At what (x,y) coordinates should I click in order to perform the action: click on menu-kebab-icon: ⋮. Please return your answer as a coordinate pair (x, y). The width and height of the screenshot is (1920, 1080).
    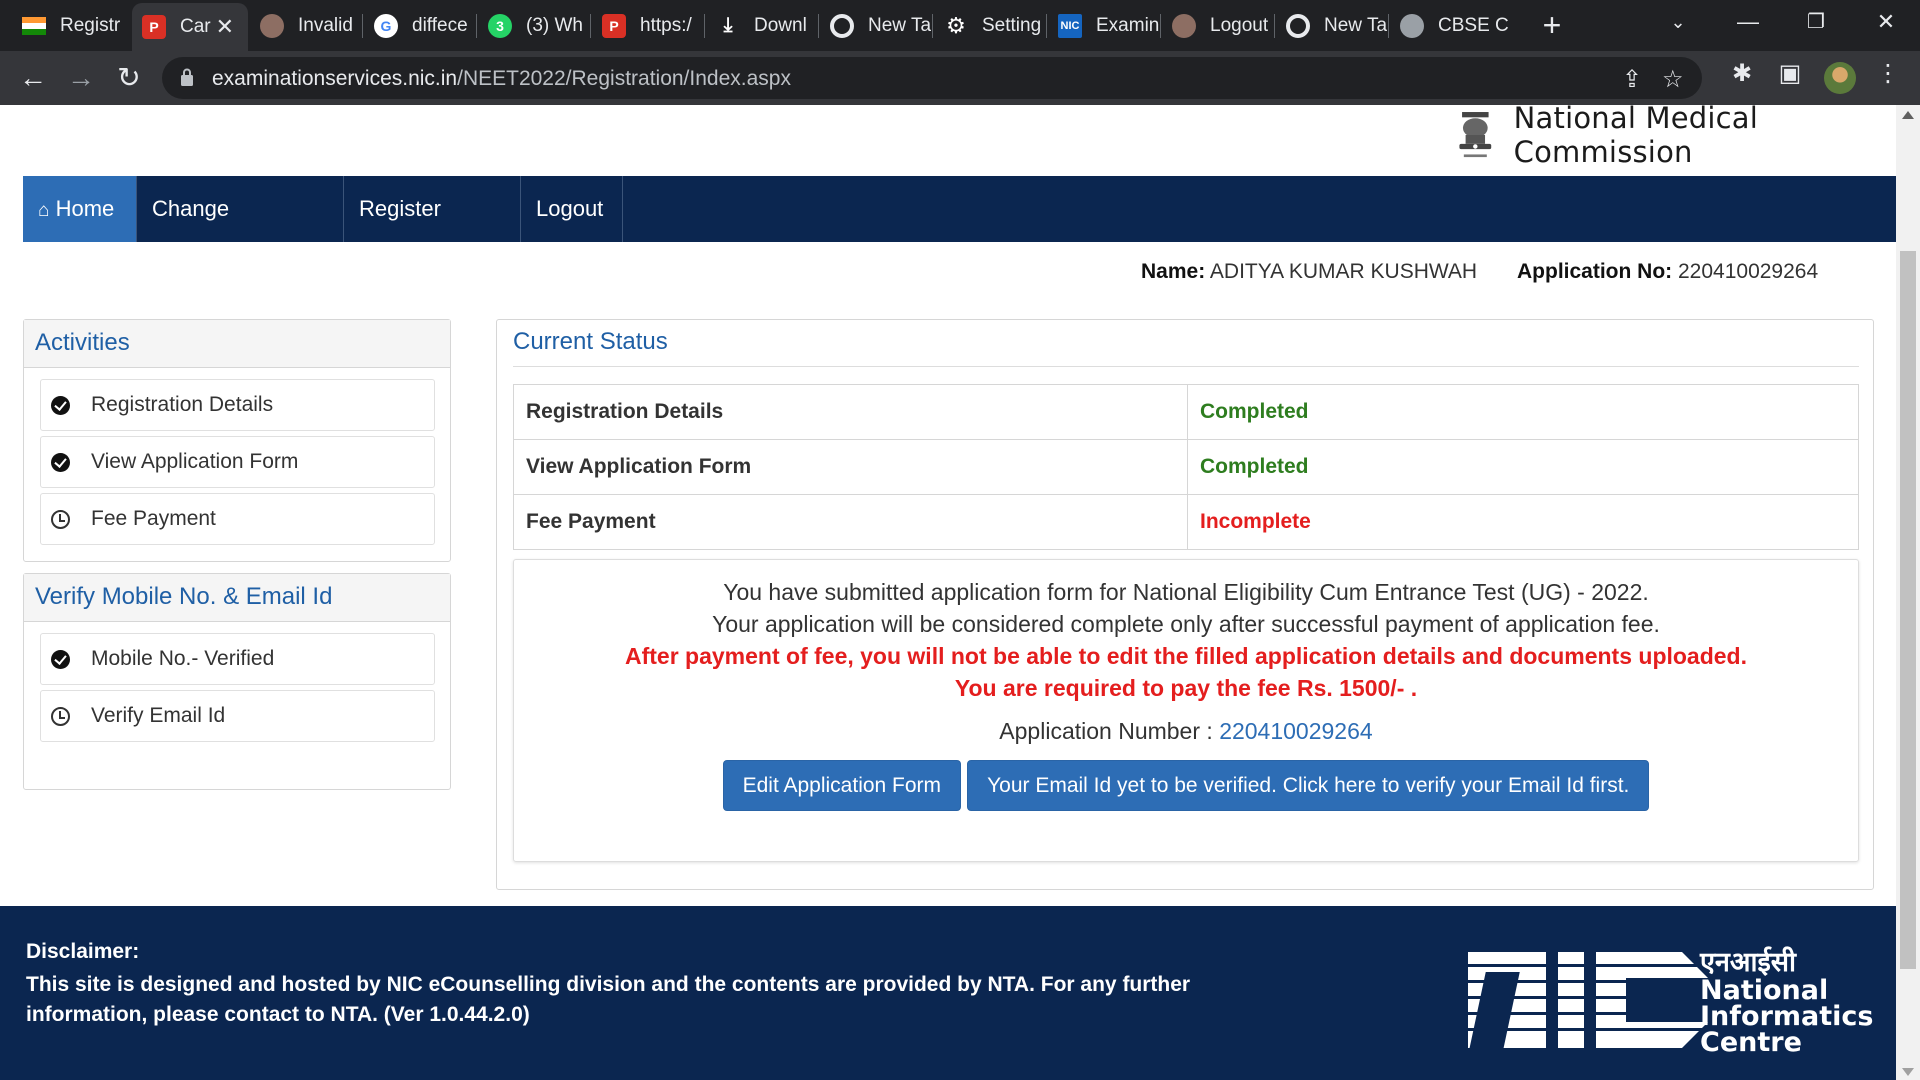
    Looking at the image, I should click on (1888, 73).